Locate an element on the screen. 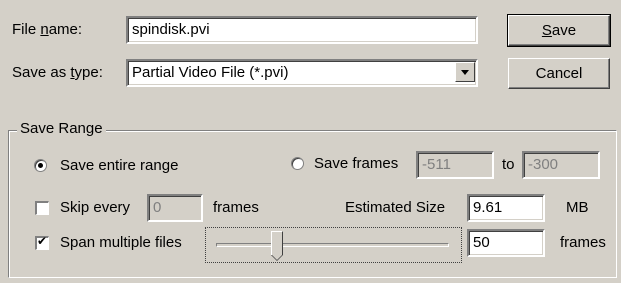  slider-track is located at coordinates (332, 245).